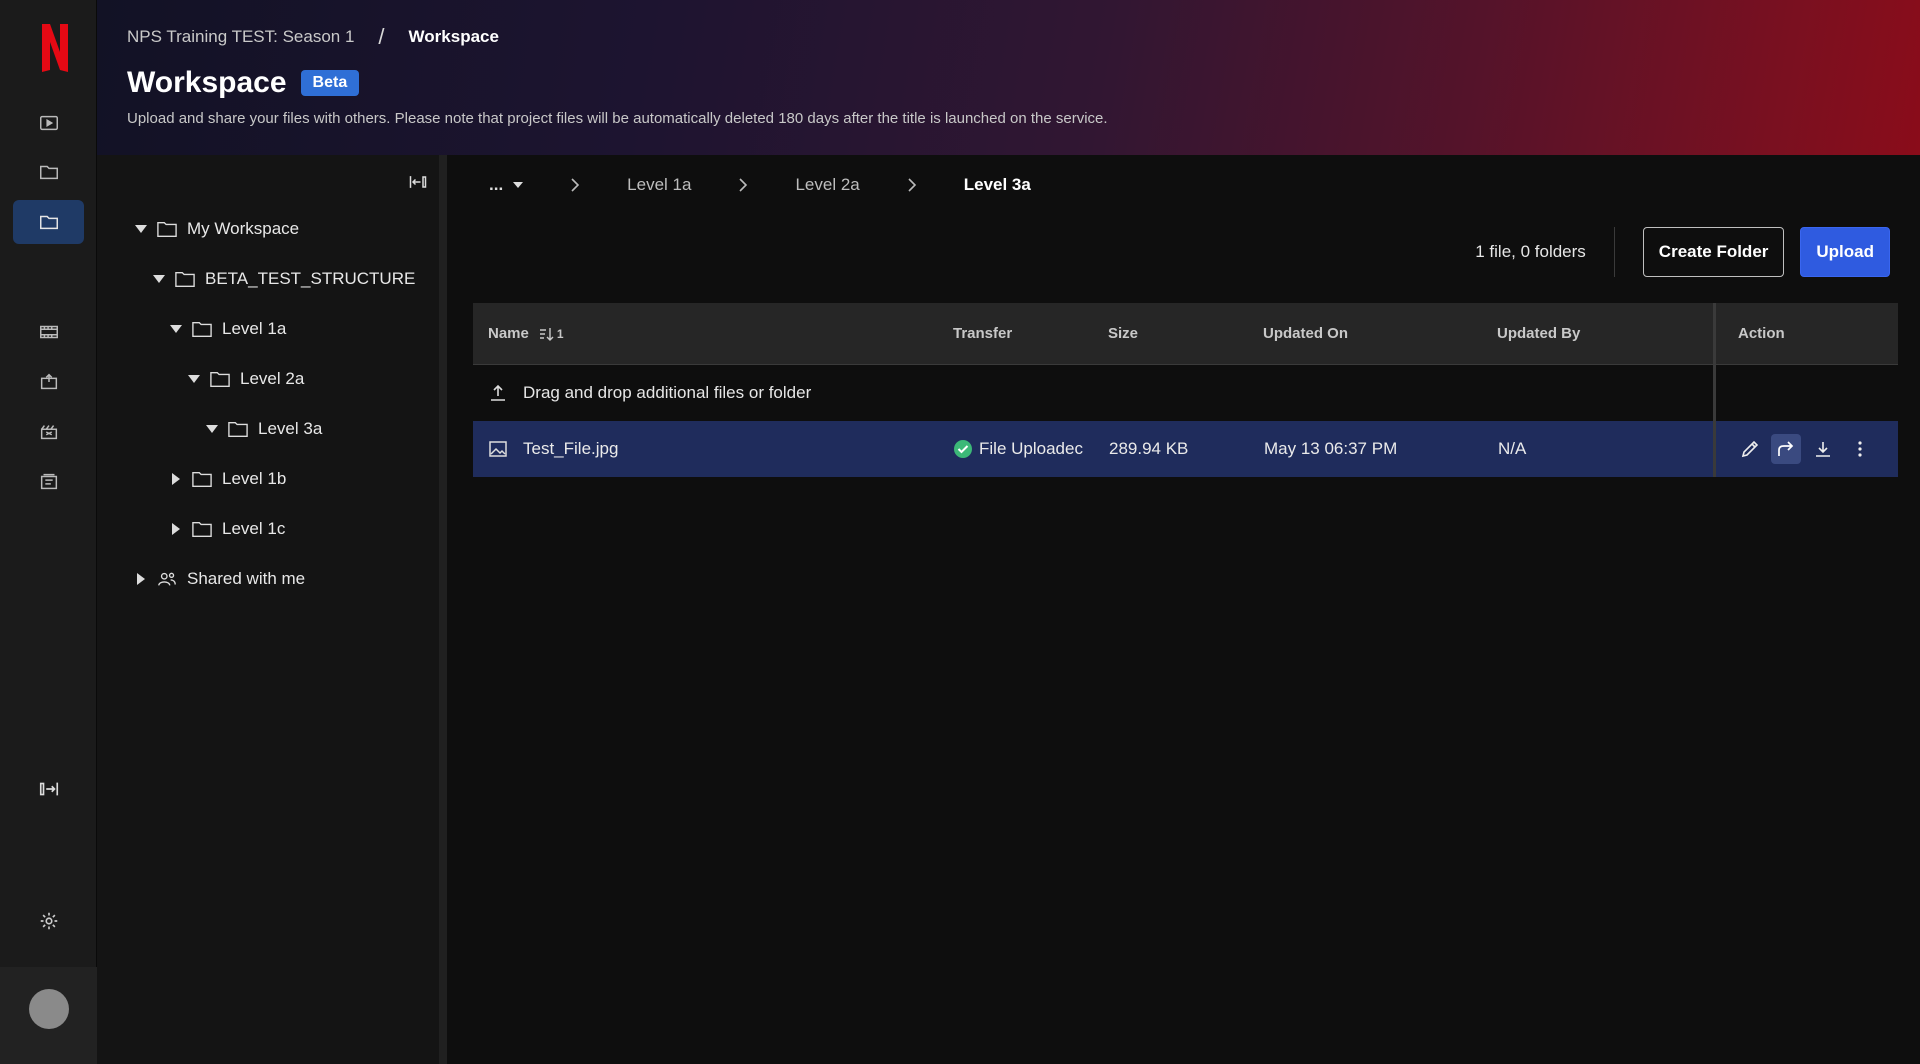 Image resolution: width=1920 pixels, height=1064 pixels. What do you see at coordinates (310, 278) in the screenshot?
I see `tree-item-label: BETA_TEST_STRUCTURE` at bounding box center [310, 278].